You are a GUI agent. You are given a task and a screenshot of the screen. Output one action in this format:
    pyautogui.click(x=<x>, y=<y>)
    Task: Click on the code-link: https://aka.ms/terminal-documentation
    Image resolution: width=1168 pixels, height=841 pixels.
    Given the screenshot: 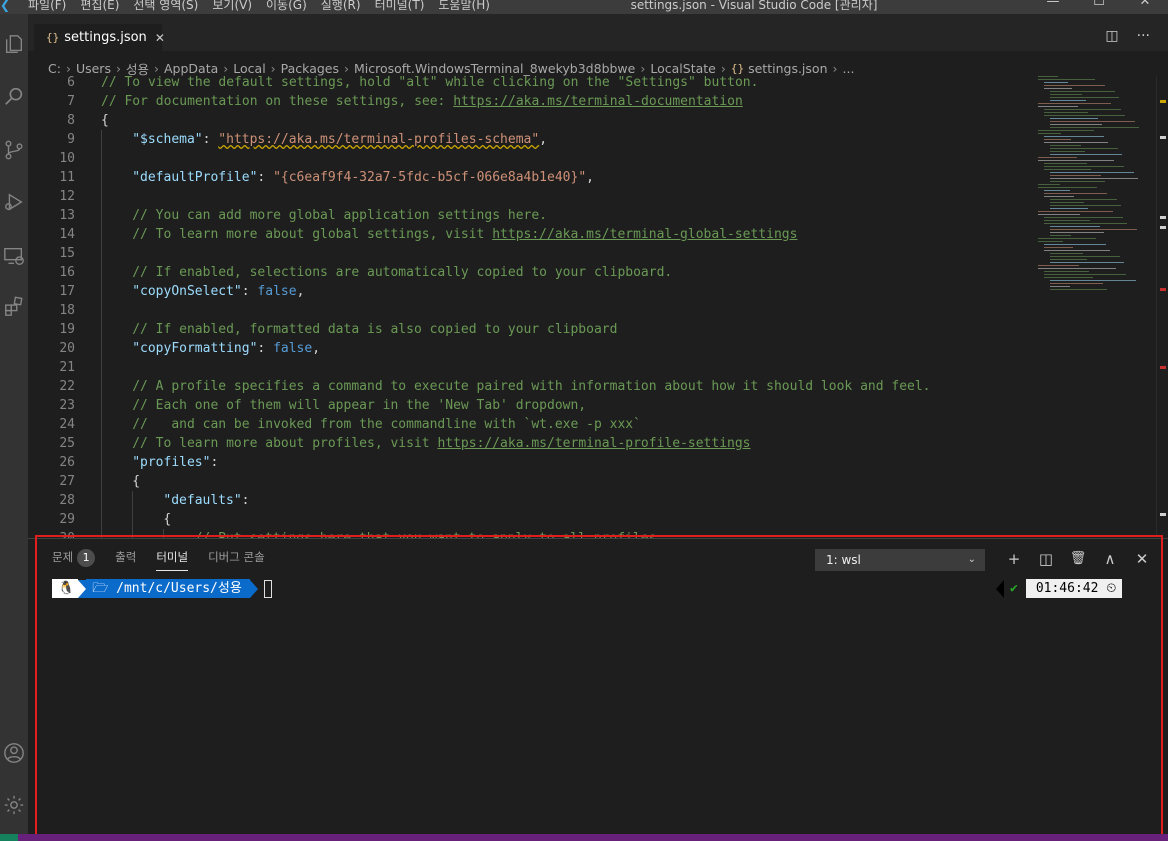 What is the action you would take?
    pyautogui.click(x=598, y=101)
    